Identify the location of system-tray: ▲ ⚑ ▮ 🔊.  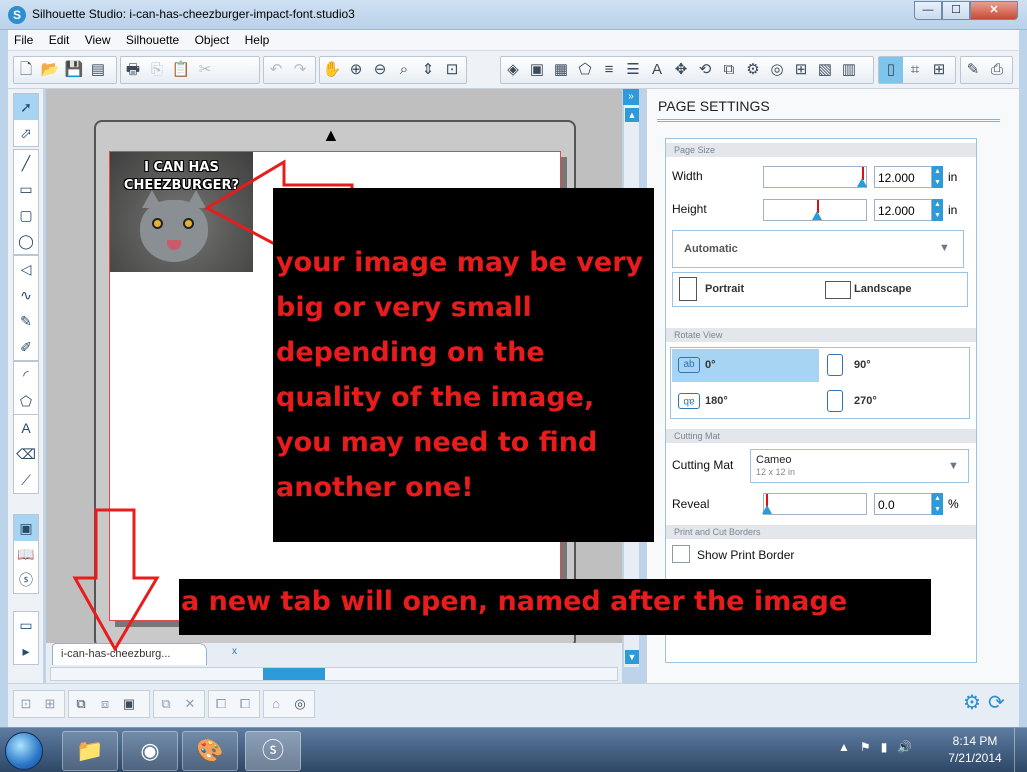
(875, 747).